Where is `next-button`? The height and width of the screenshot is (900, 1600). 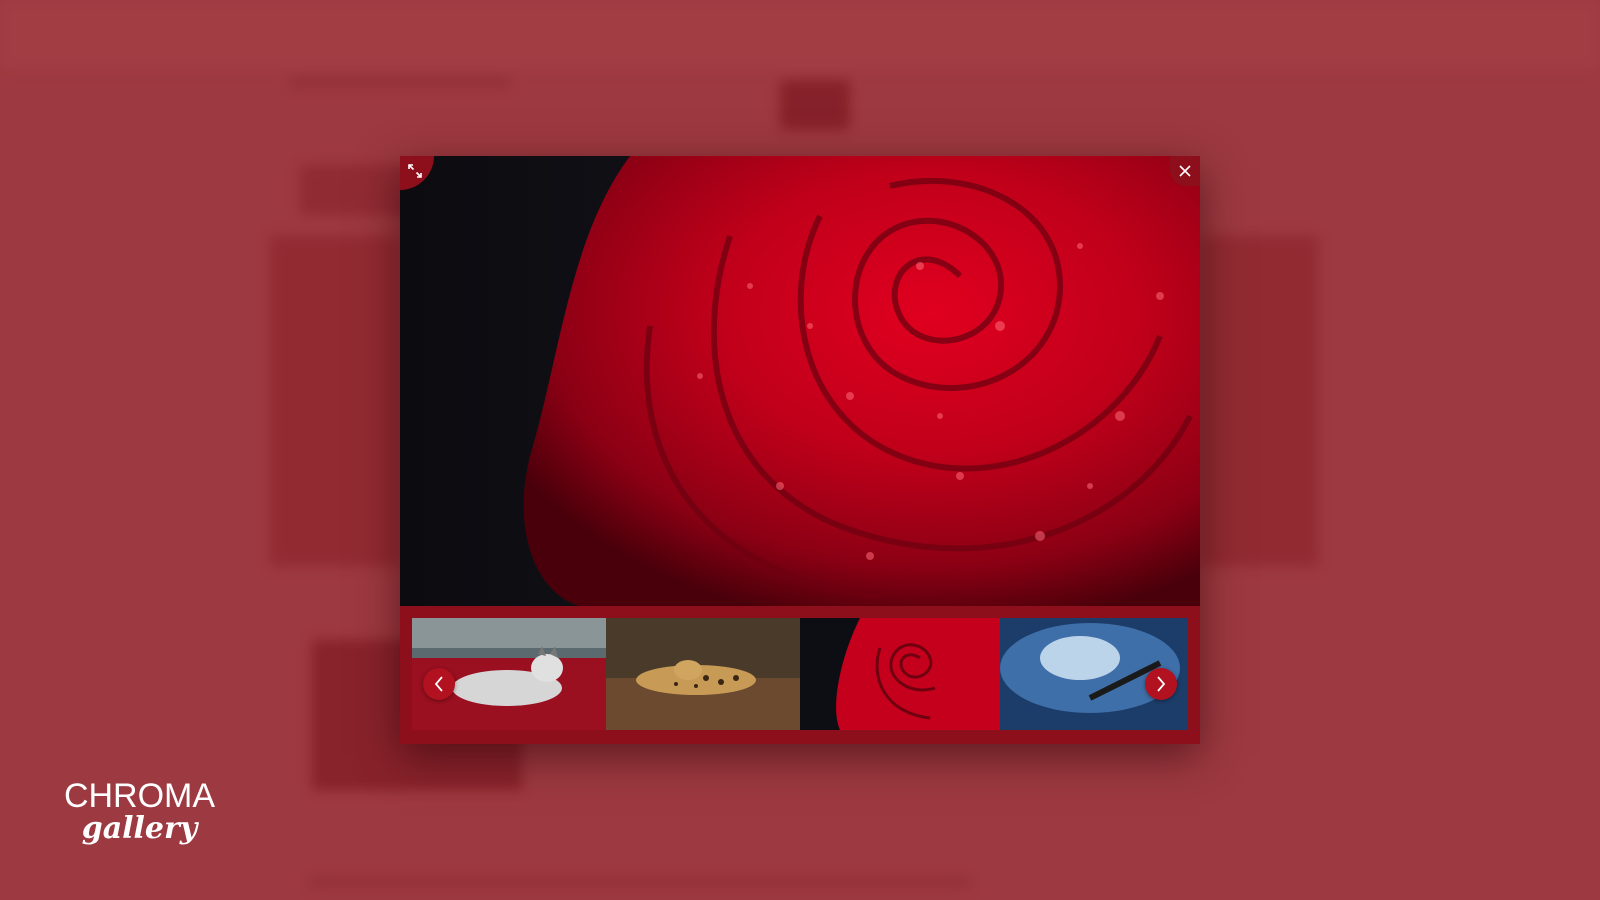
next-button is located at coordinates (1161, 684).